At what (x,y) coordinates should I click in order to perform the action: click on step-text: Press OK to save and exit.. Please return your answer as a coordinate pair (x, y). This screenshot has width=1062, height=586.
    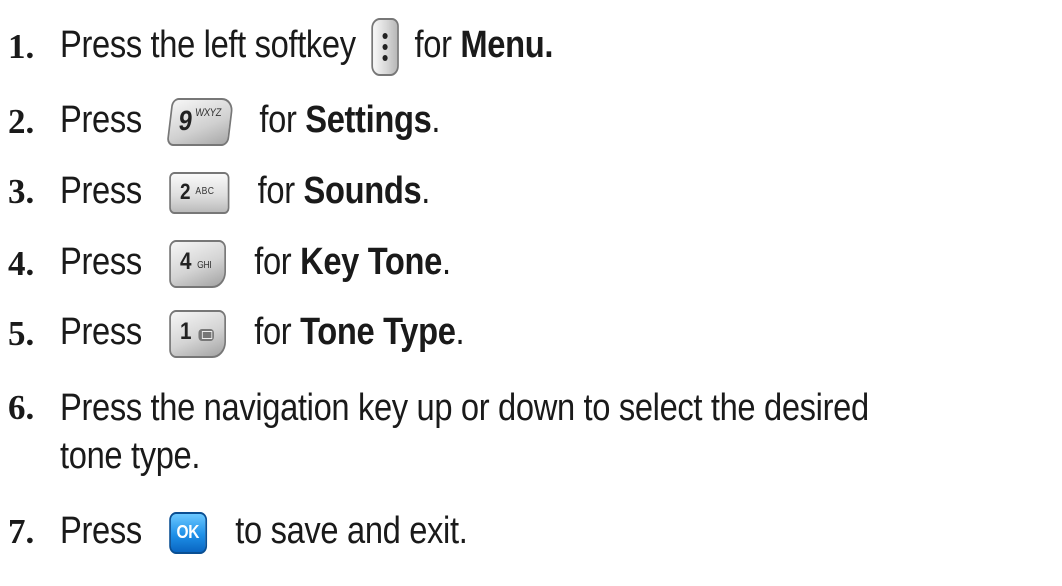
    Looking at the image, I should click on (264, 532).